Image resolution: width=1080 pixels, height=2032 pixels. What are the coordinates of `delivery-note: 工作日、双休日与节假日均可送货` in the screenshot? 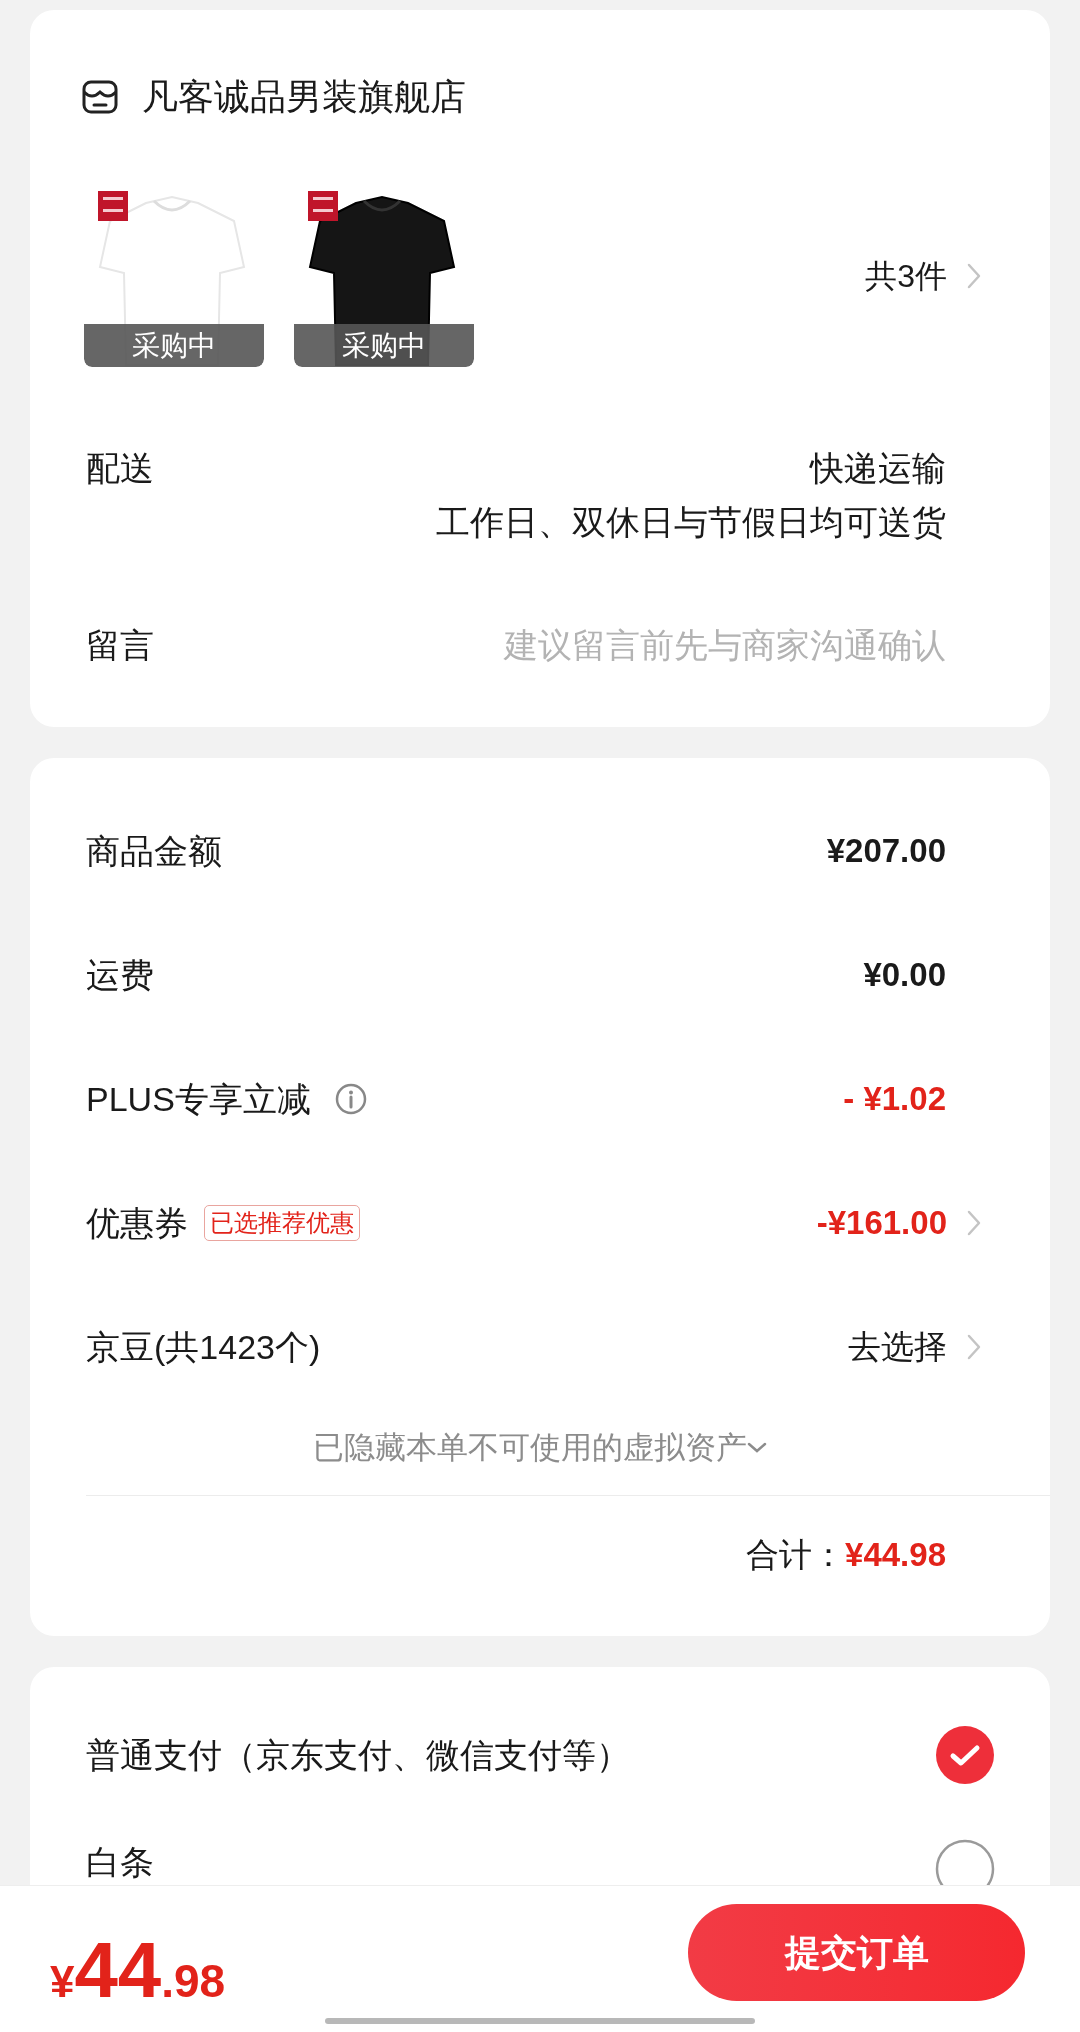 It's located at (691, 522).